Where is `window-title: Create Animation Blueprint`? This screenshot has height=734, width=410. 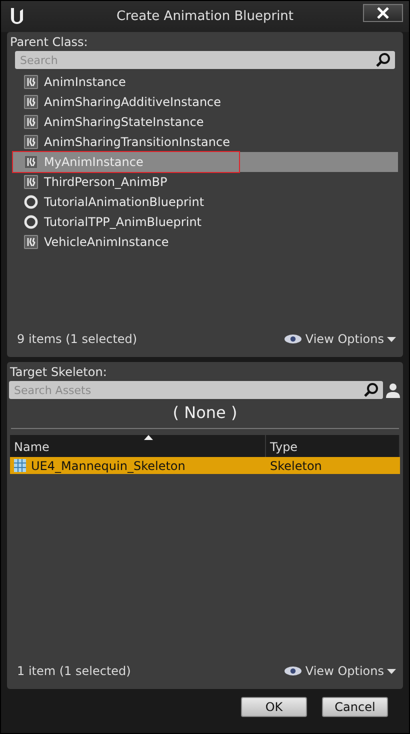
window-title: Create Animation Blueprint is located at coordinates (205, 16).